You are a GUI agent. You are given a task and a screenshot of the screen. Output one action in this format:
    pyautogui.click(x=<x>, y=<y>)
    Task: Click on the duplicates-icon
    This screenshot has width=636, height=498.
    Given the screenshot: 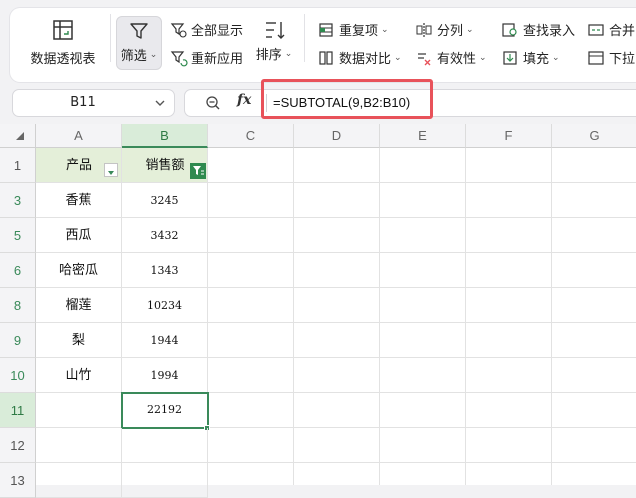 What is the action you would take?
    pyautogui.click(x=326, y=29)
    